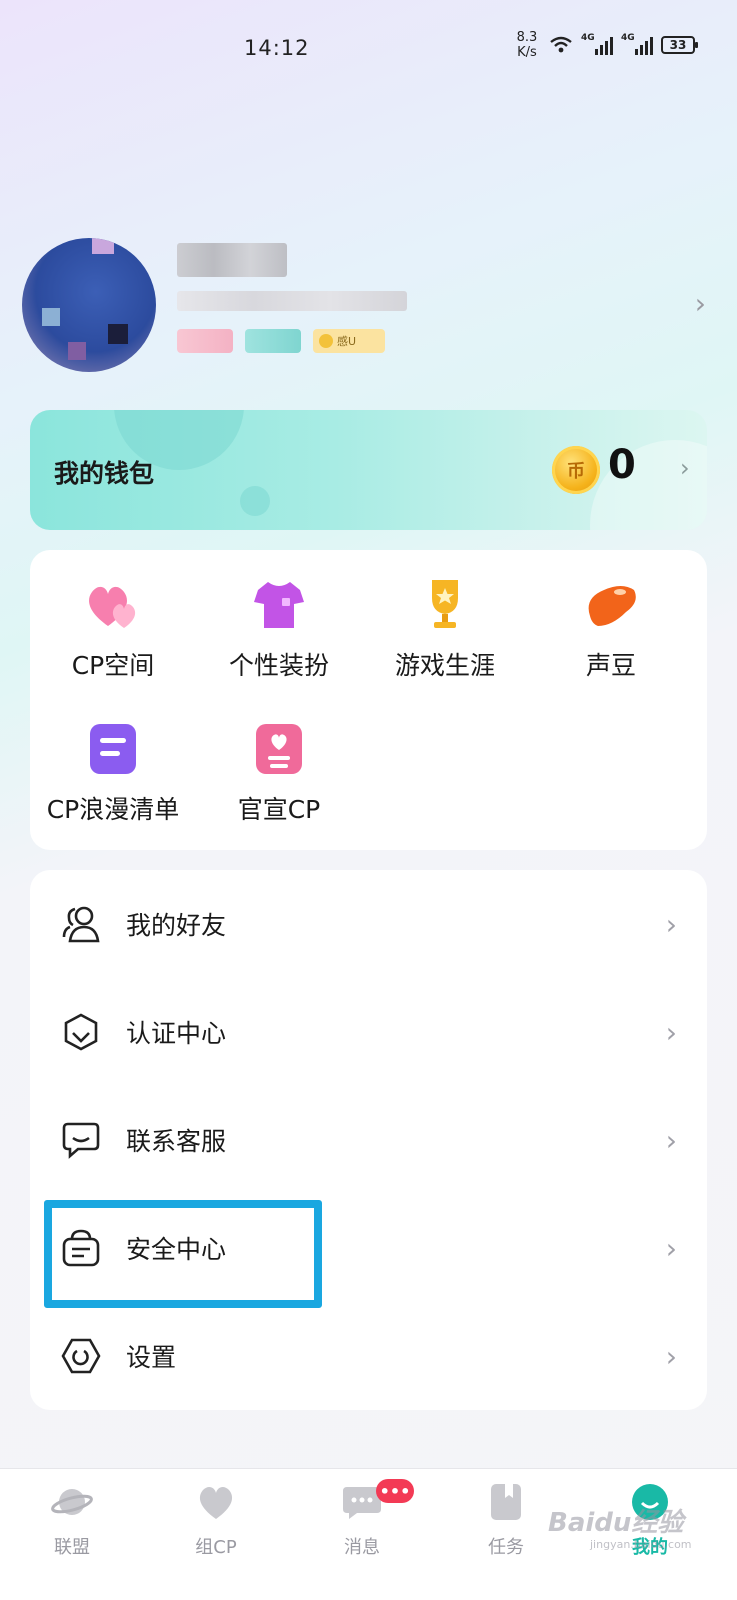 The image size is (737, 1600). Describe the element at coordinates (112, 607) in the screenshot. I see `hearts-icon` at that location.